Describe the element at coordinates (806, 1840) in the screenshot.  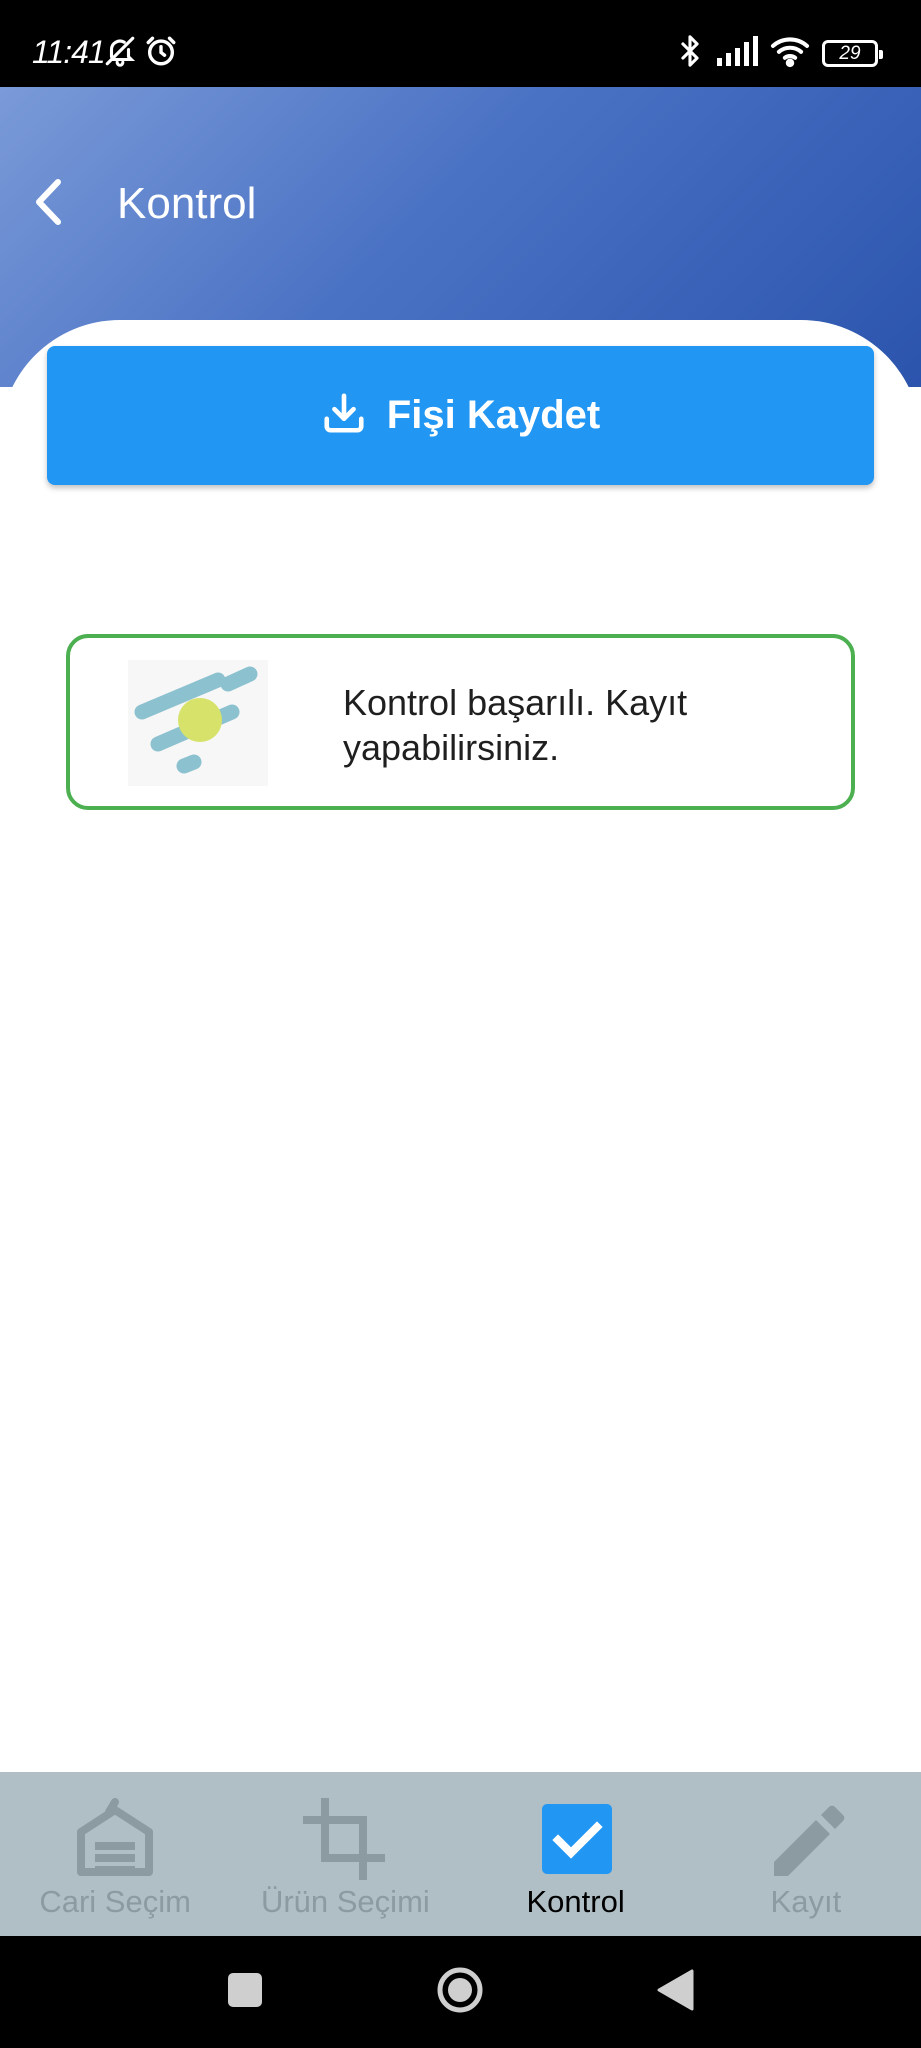
I see `pencil-icon` at that location.